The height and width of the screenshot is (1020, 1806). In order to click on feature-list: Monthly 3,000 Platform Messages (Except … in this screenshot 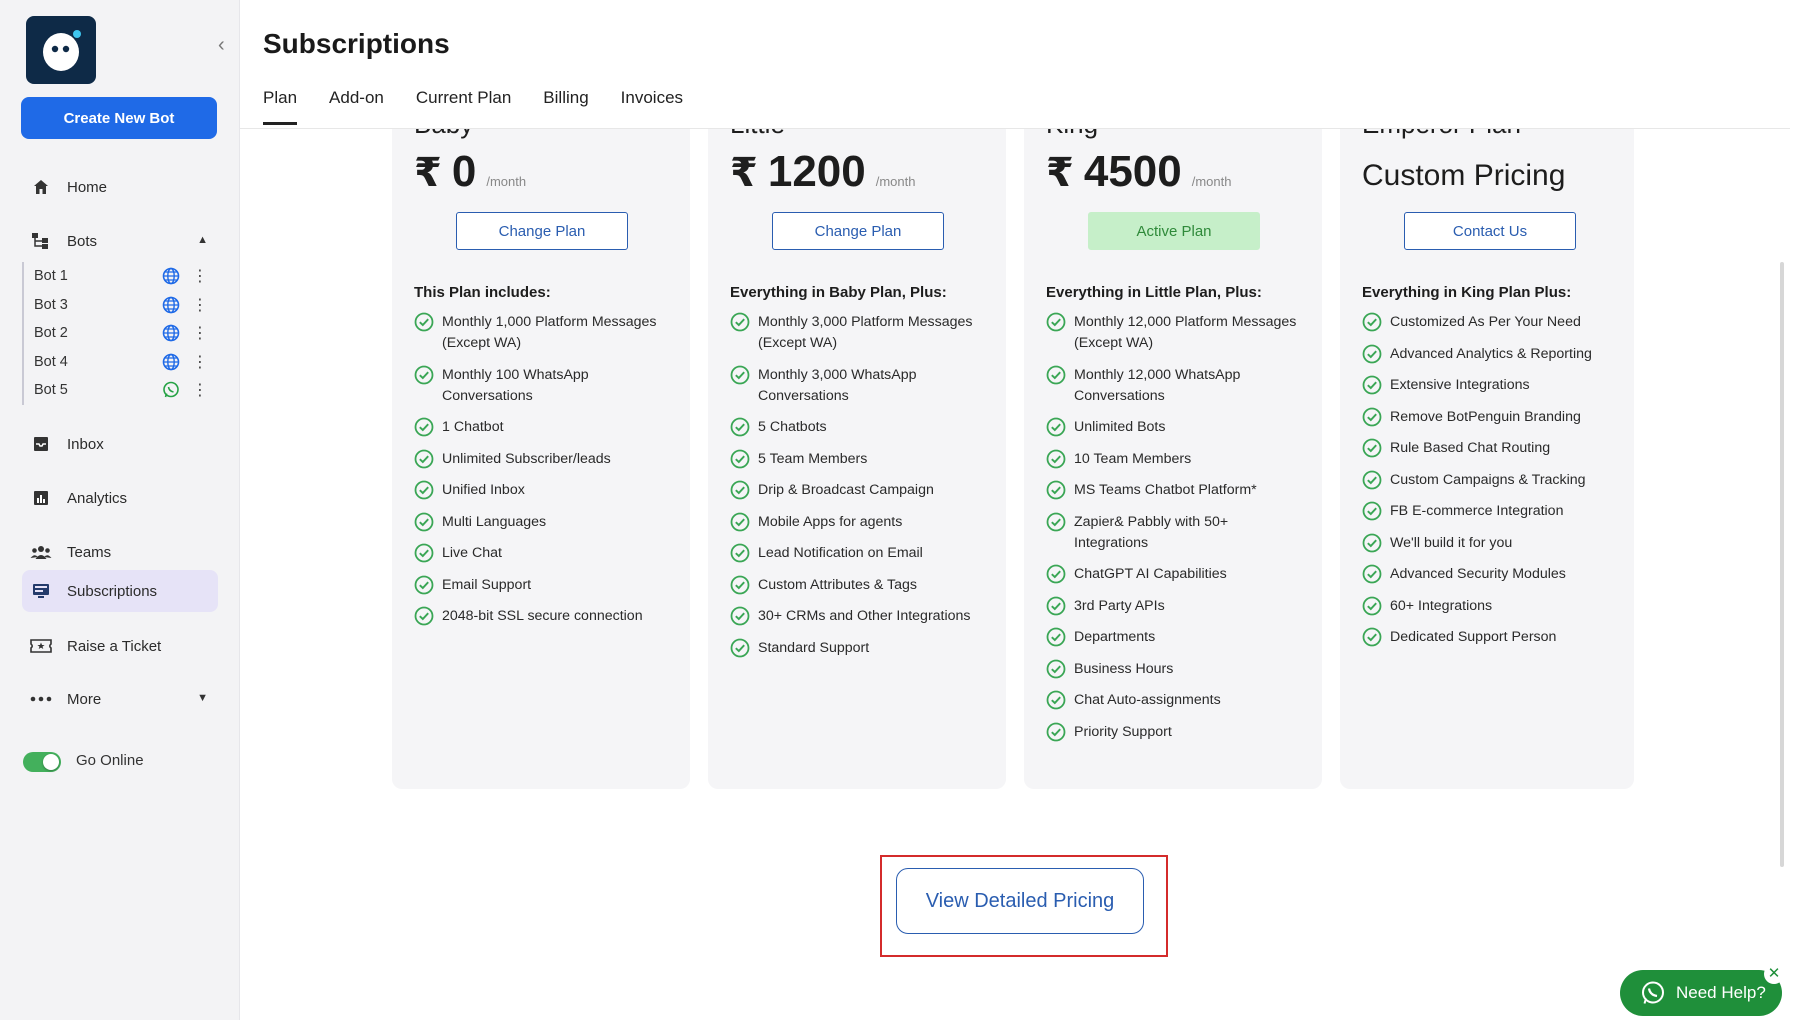, I will do `click(860, 490)`.